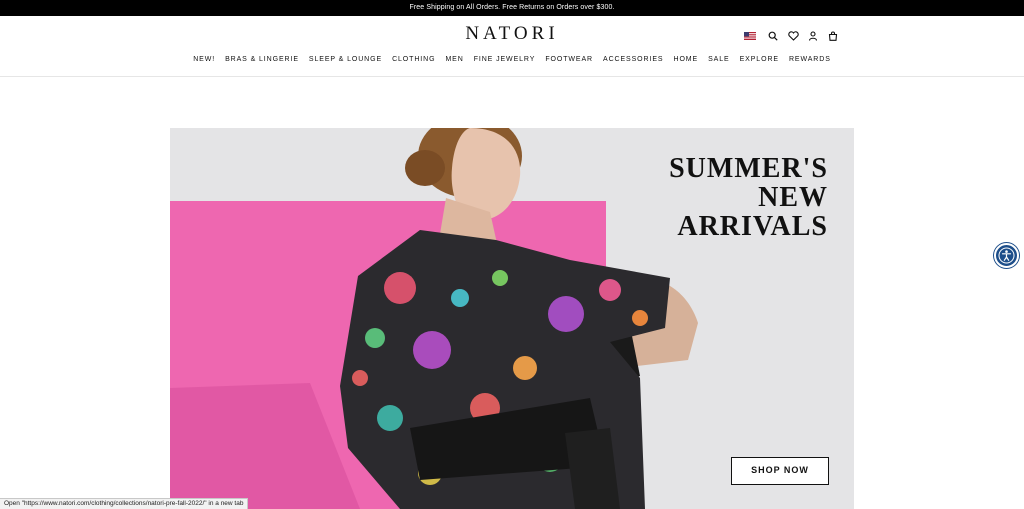 This screenshot has height=509, width=1024. I want to click on nav-item-home: HOME, so click(685, 59).